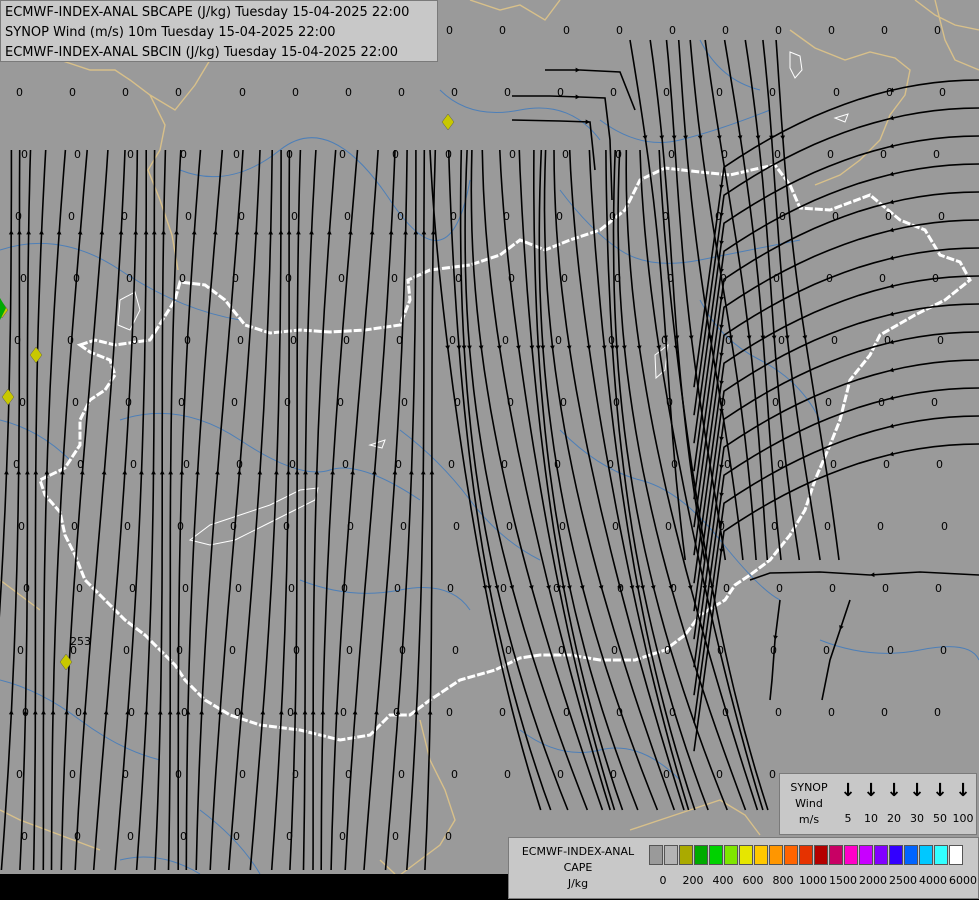 The image size is (979, 900). I want to click on wind-legend-value: 100, so click(963, 818).